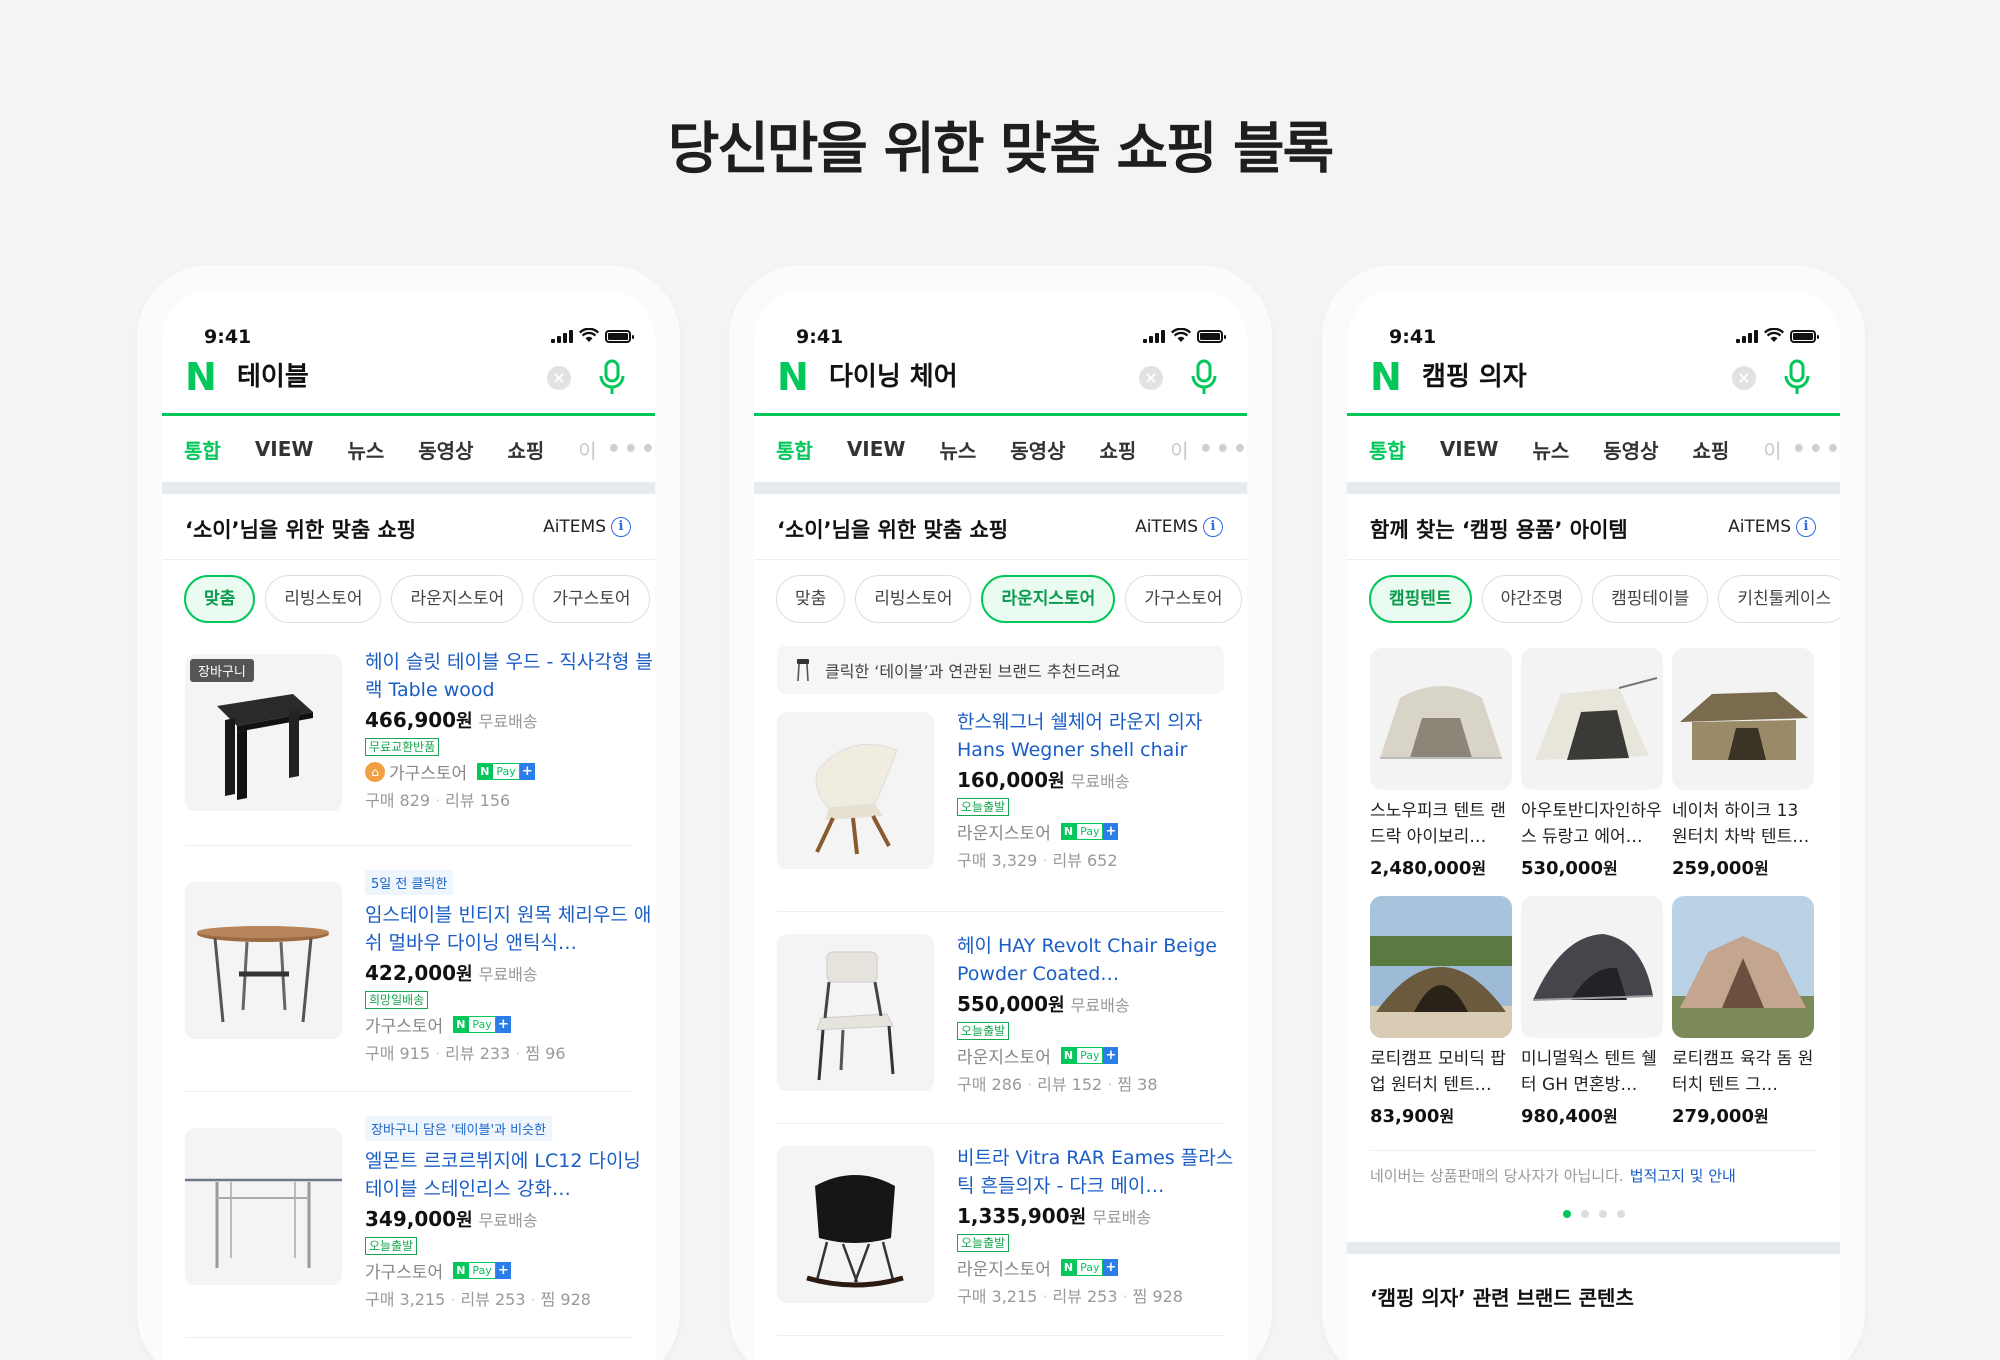 Image resolution: width=2000 pixels, height=1360 pixels. I want to click on search-bar: N 캠핑 의자 ×, so click(1593, 387).